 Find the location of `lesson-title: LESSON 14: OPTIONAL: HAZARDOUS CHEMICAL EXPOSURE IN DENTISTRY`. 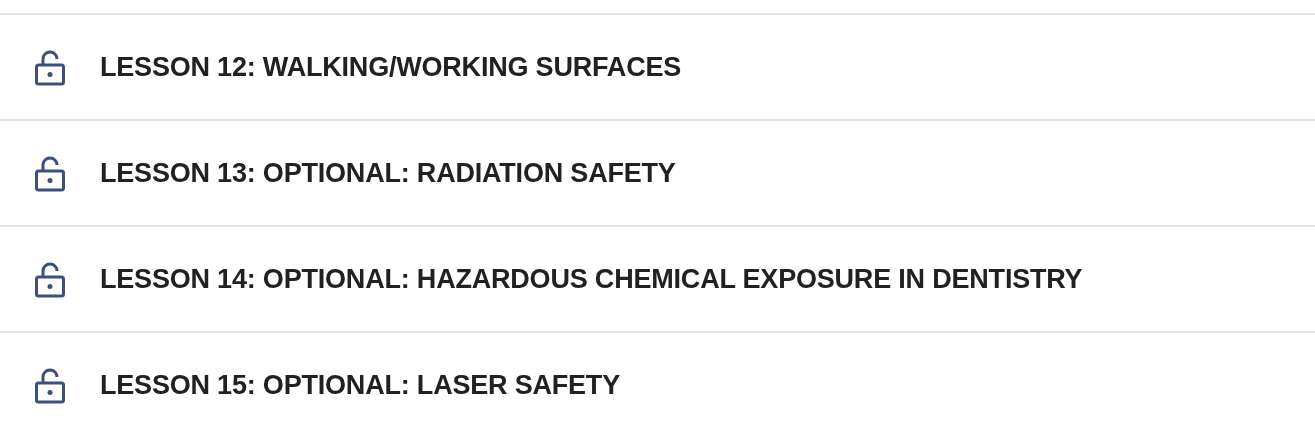

lesson-title: LESSON 14: OPTIONAL: HAZARDOUS CHEMICAL EXPOSURE IN DENTISTRY is located at coordinates (591, 279).